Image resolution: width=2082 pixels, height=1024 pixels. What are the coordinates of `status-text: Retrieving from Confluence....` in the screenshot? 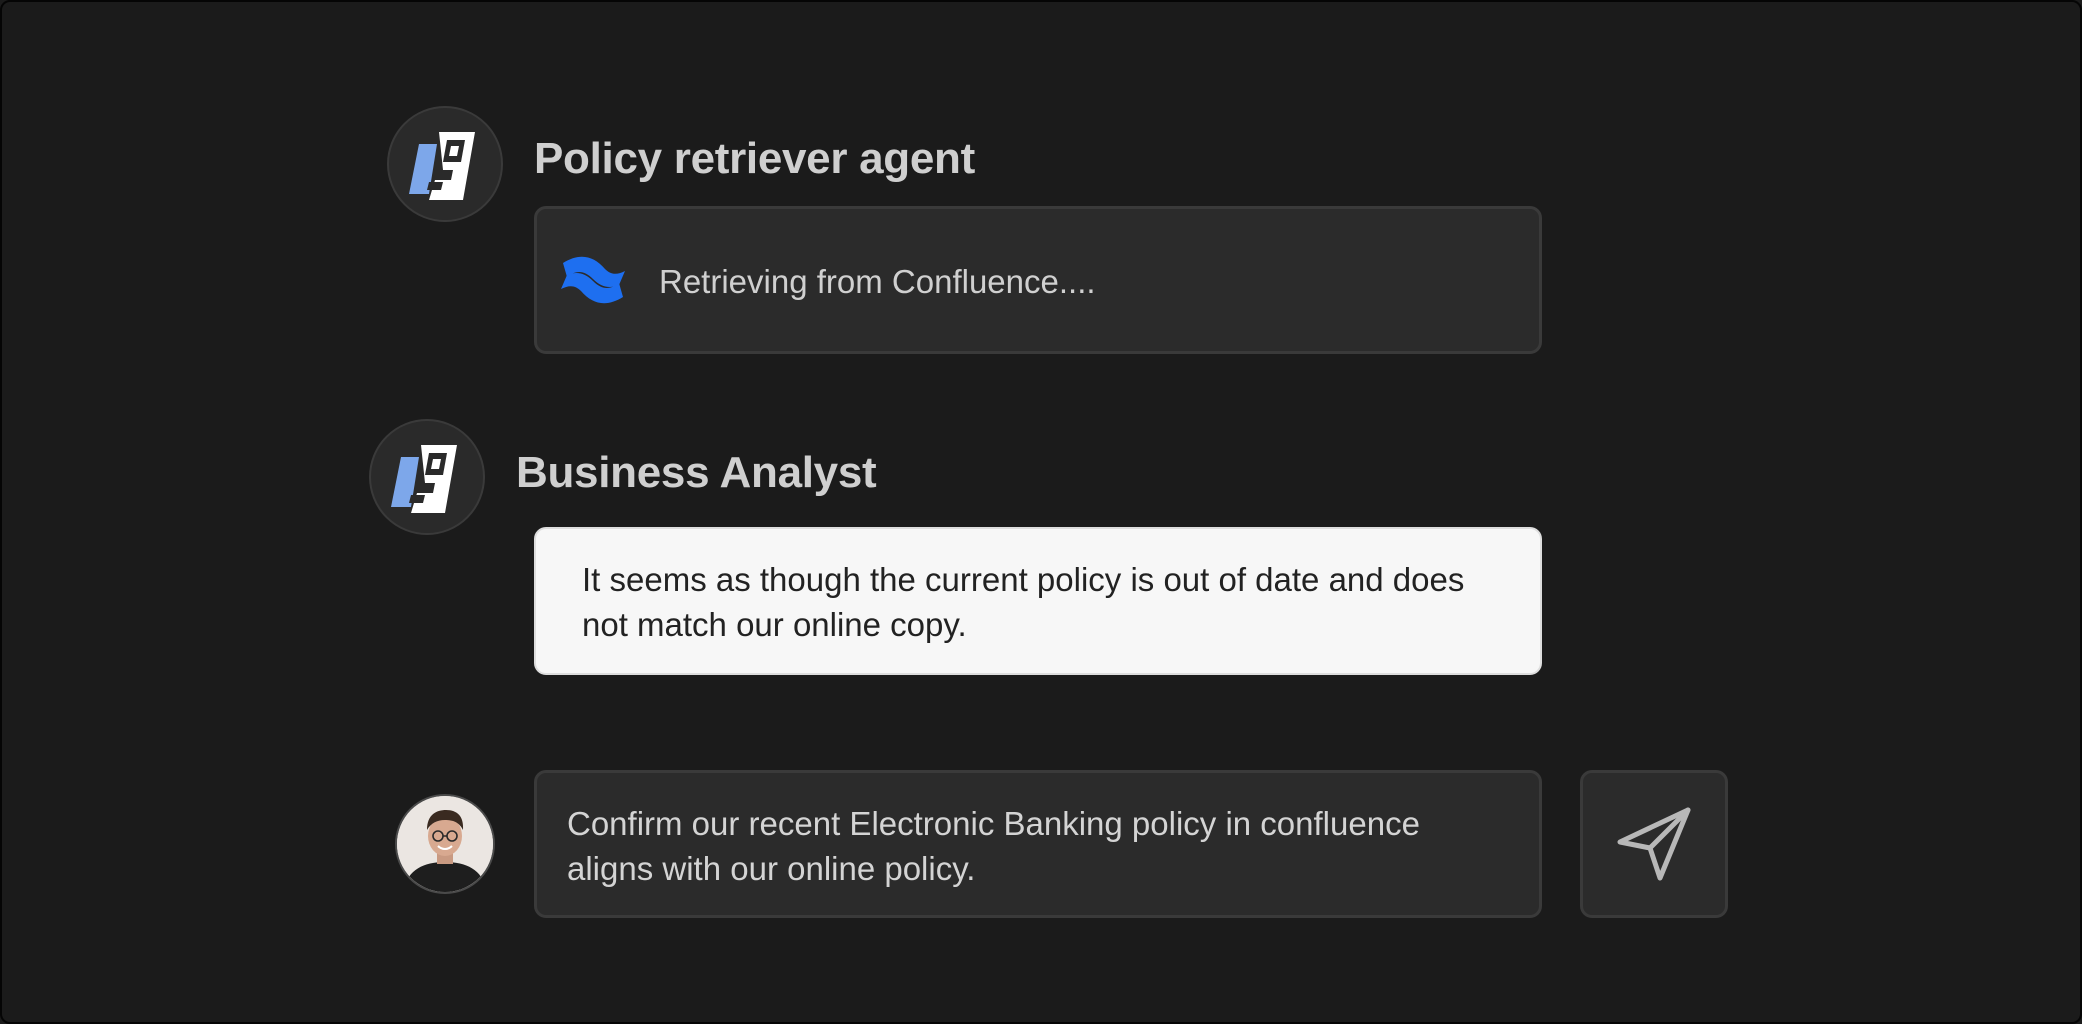 It's located at (877, 281).